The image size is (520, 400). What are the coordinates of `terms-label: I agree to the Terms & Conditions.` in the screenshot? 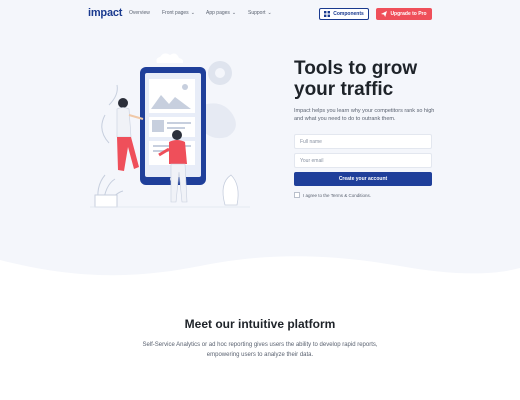 It's located at (337, 195).